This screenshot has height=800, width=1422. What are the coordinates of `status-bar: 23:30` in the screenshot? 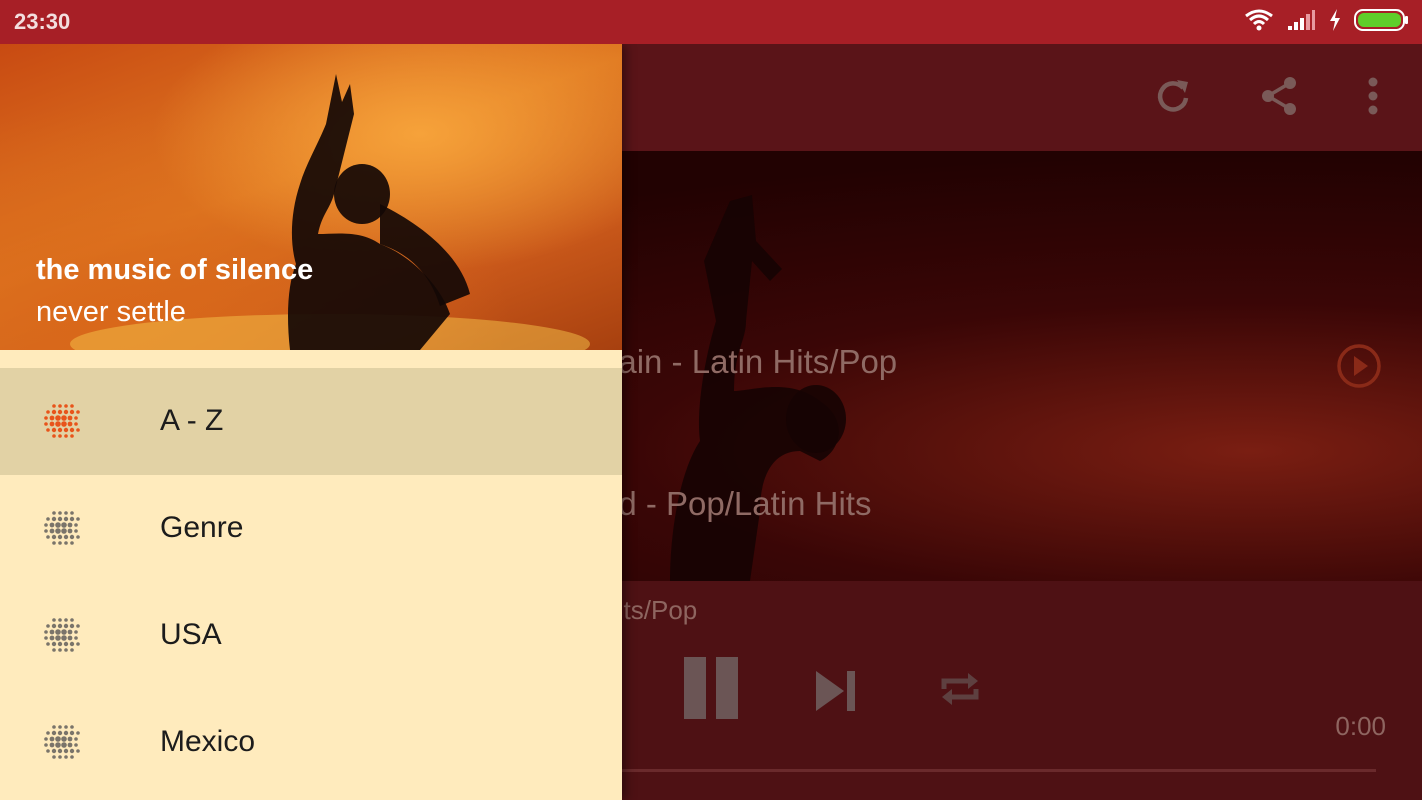 It's located at (711, 22).